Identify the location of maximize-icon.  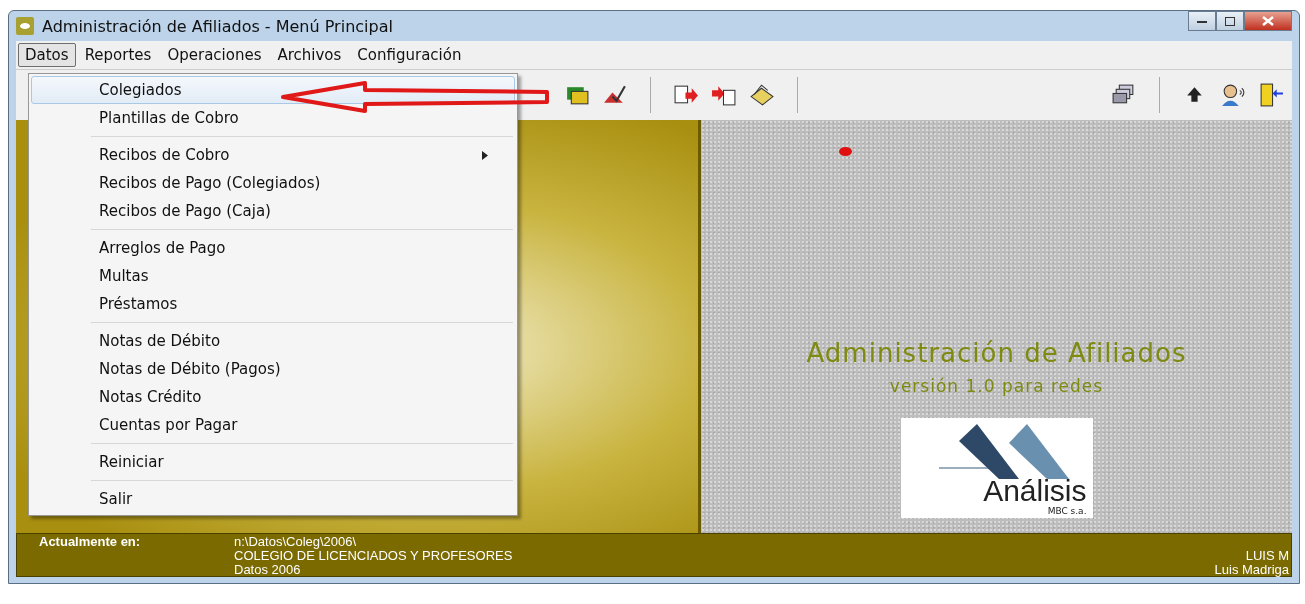
(1230, 21).